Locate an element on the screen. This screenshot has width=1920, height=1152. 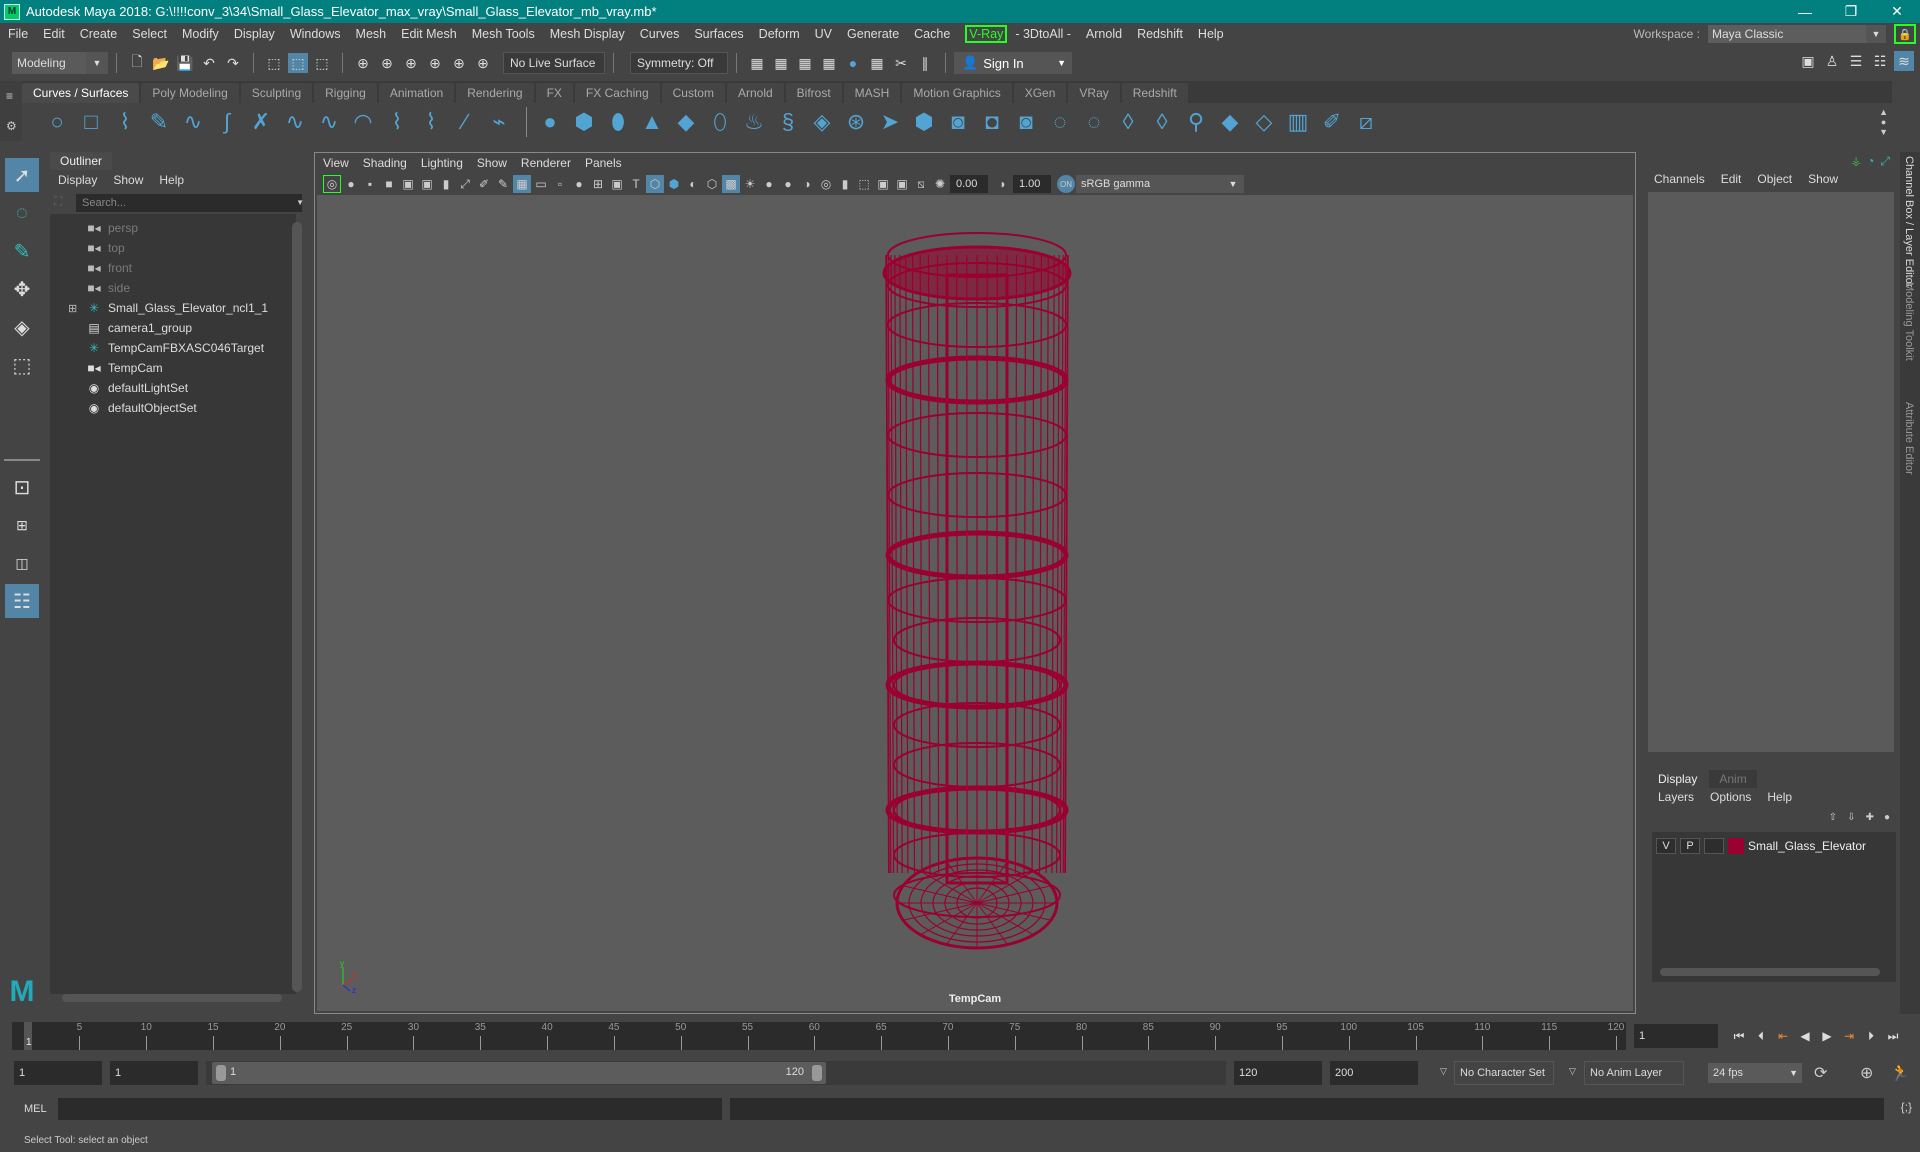
intersect-icon: ◌ is located at coordinates (1094, 122).